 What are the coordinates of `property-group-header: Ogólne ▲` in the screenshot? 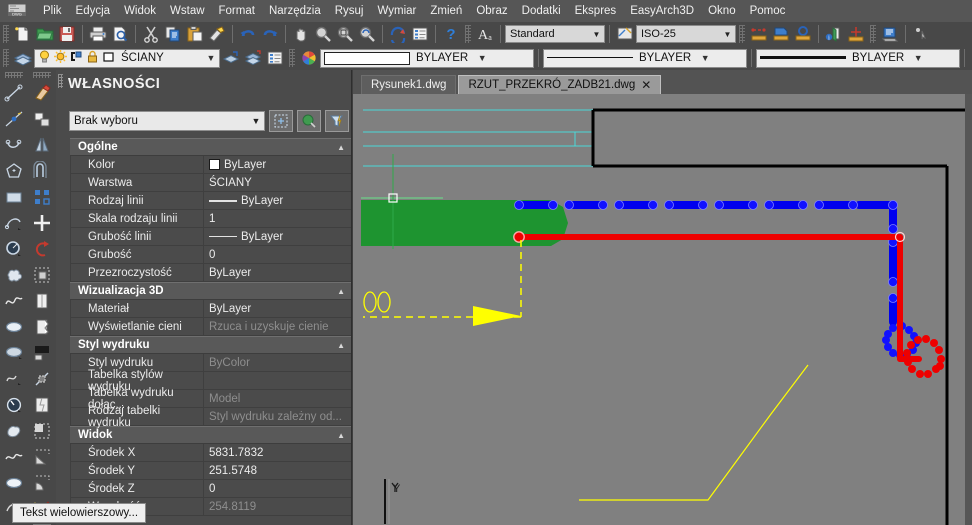 It's located at (210, 147).